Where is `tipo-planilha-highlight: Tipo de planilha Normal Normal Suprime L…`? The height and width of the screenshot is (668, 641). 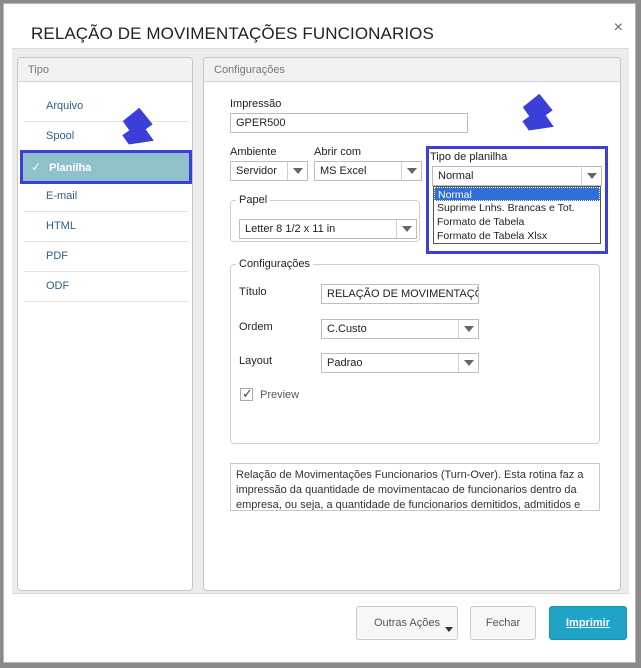
tipo-planilha-highlight: Tipo de planilha Normal Normal Suprime L… is located at coordinates (517, 200).